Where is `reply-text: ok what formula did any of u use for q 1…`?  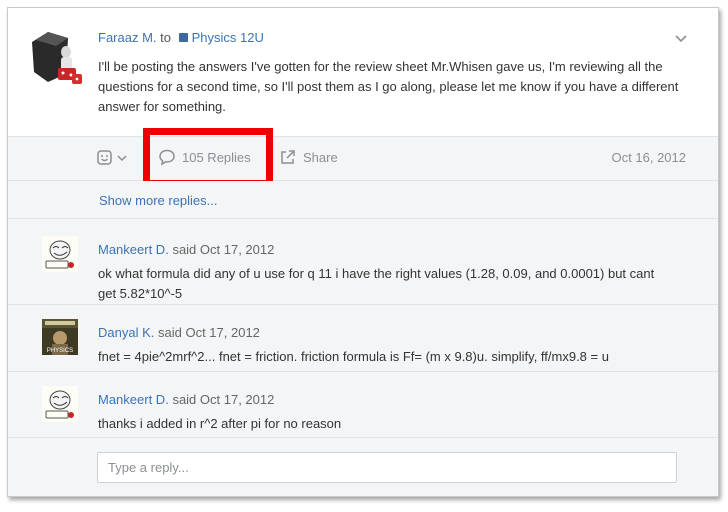 reply-text: ok what formula did any of u use for q 1… is located at coordinates (376, 283).